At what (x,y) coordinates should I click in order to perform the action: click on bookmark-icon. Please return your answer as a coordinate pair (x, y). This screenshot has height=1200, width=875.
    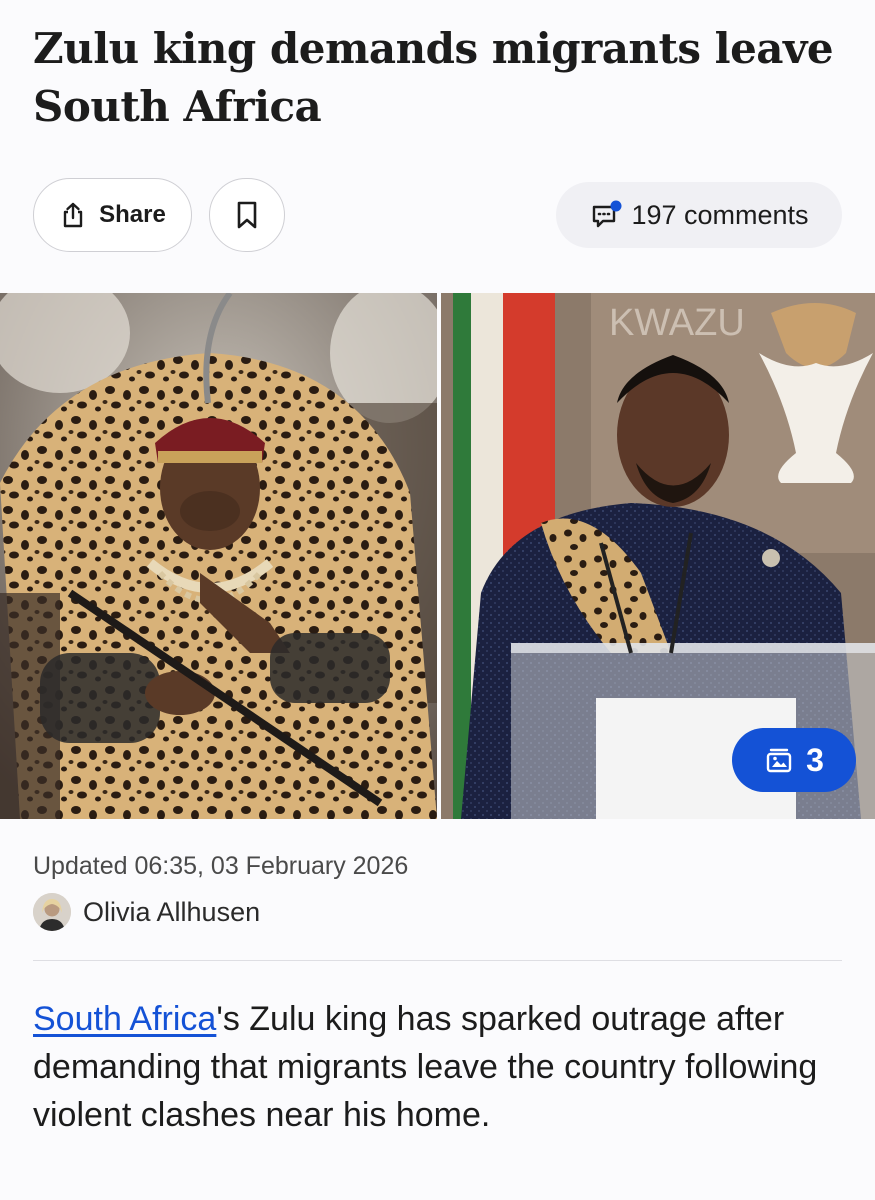
    Looking at the image, I should click on (247, 215).